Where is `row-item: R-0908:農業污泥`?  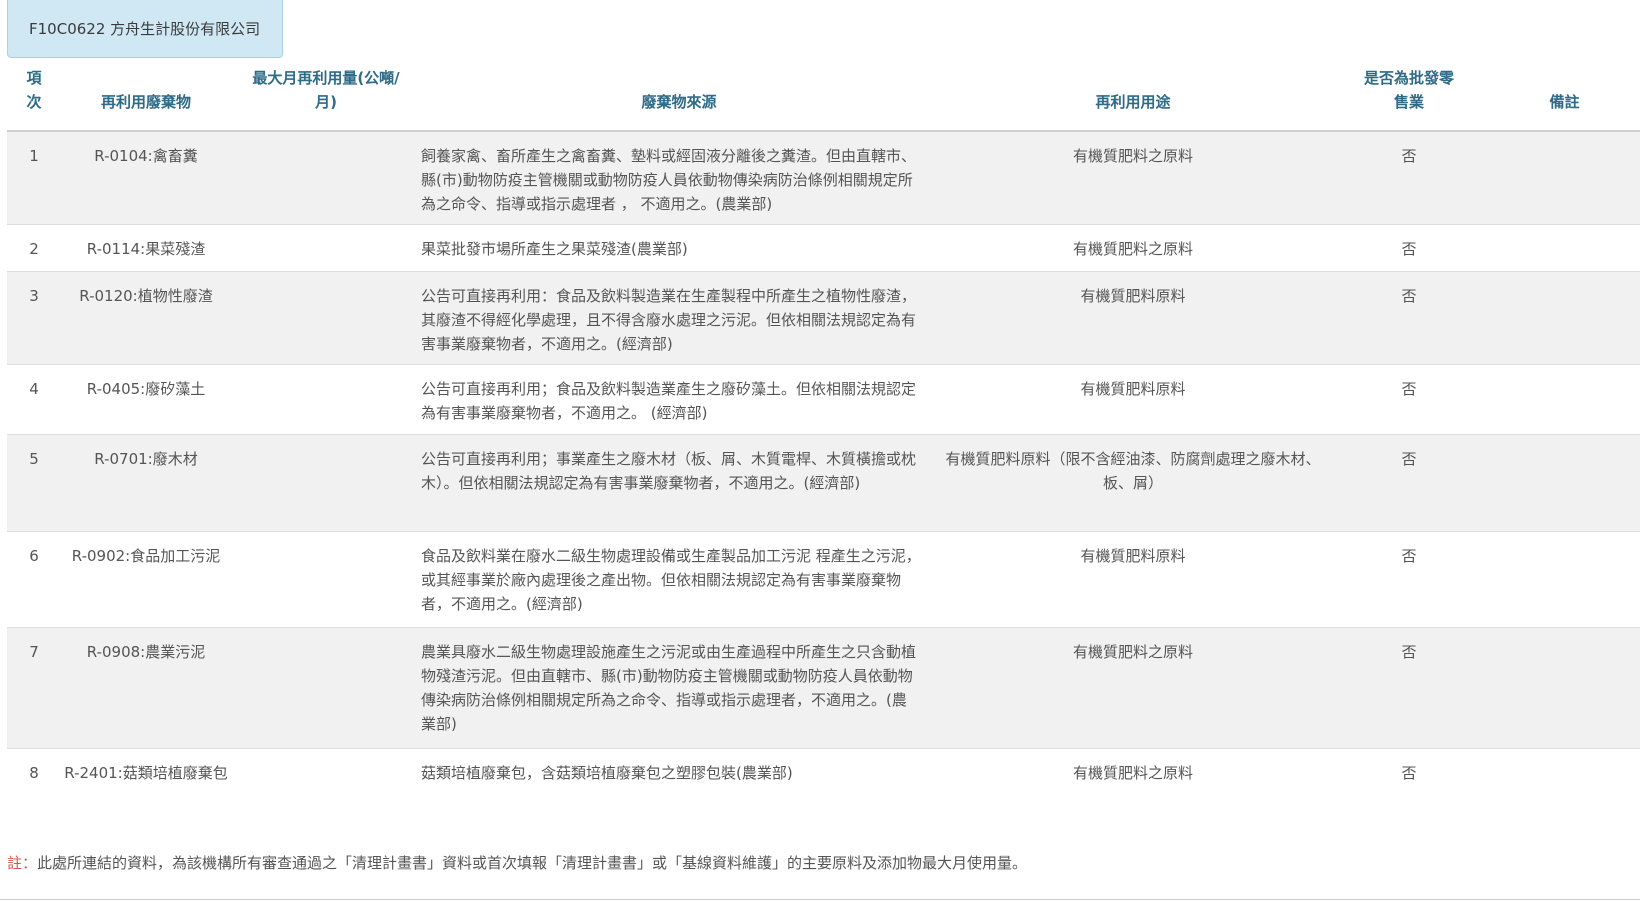
row-item: R-0908:農業污泥 is located at coordinates (146, 652).